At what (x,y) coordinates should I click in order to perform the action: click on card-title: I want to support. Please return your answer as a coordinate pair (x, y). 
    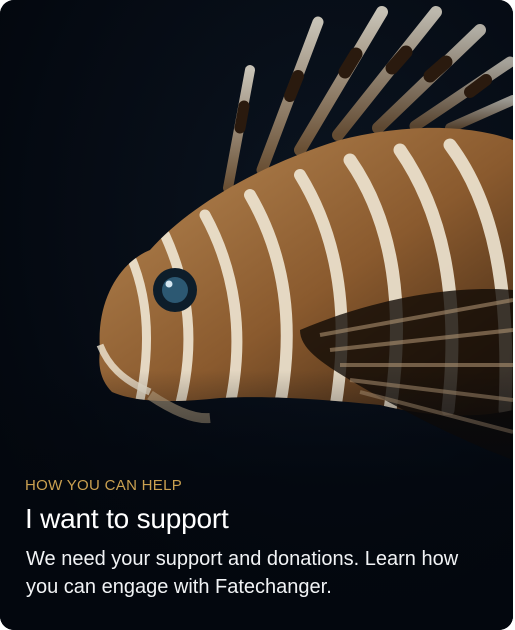
    Looking at the image, I should click on (258, 519).